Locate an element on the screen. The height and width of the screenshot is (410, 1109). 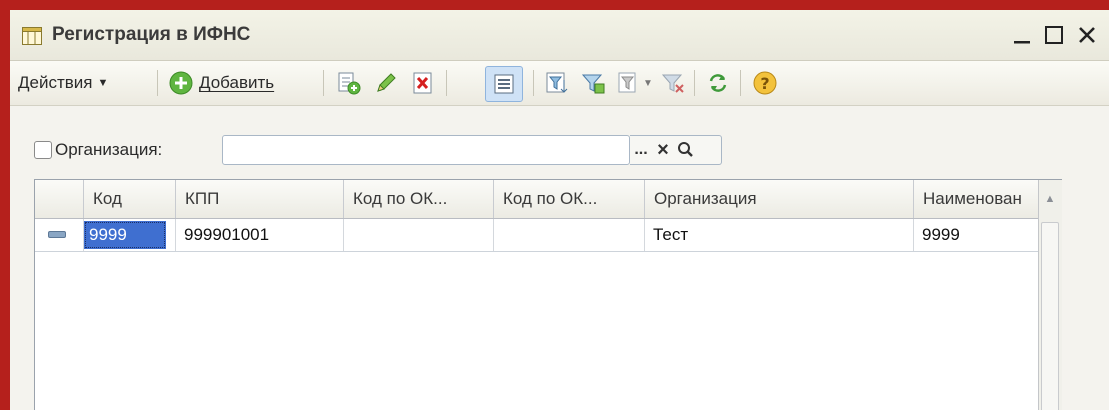
filter-by-value-icon is located at coordinates (593, 83).